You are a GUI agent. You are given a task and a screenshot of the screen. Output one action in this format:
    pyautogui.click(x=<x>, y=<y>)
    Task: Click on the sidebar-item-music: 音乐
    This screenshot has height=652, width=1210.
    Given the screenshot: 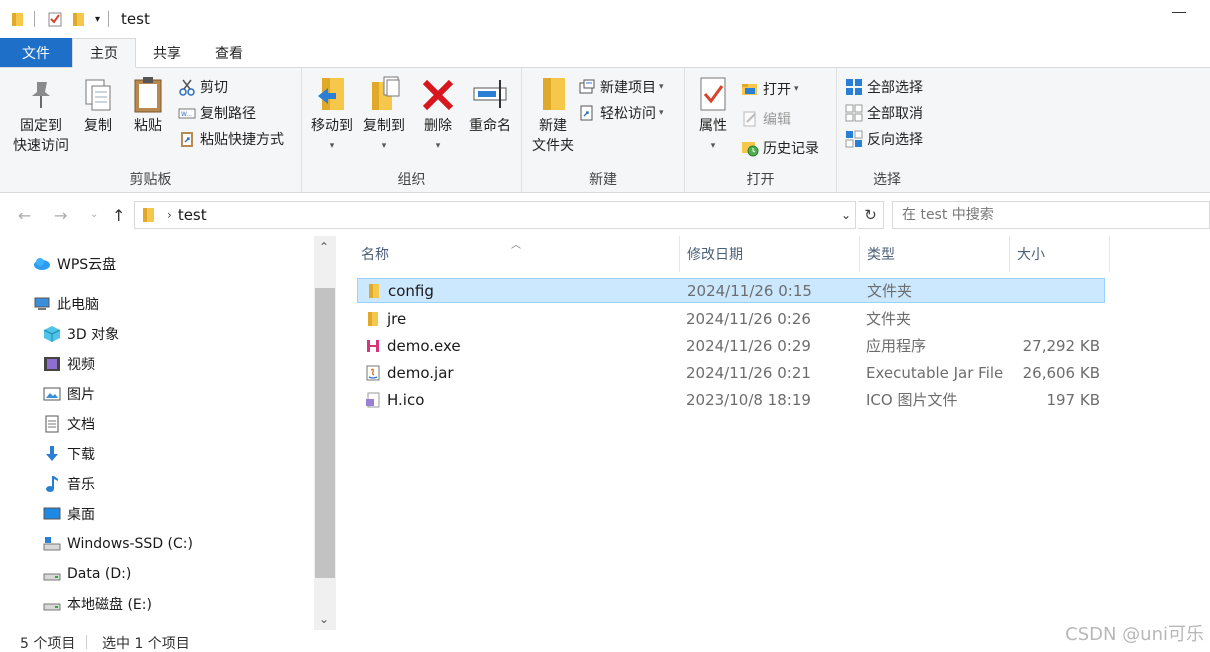 What is the action you would take?
    pyautogui.click(x=69, y=484)
    